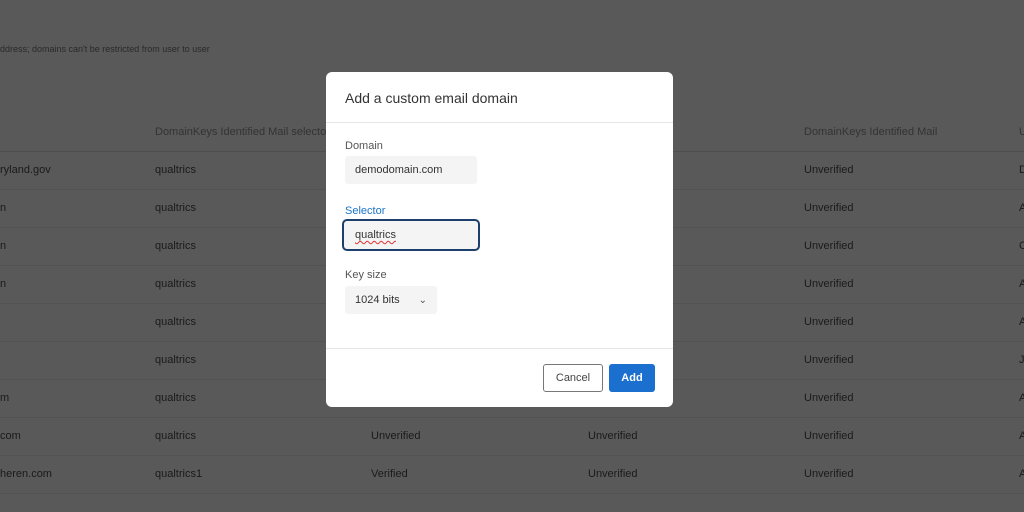  Describe the element at coordinates (1021, 132) in the screenshot. I see `header-user: U` at that location.